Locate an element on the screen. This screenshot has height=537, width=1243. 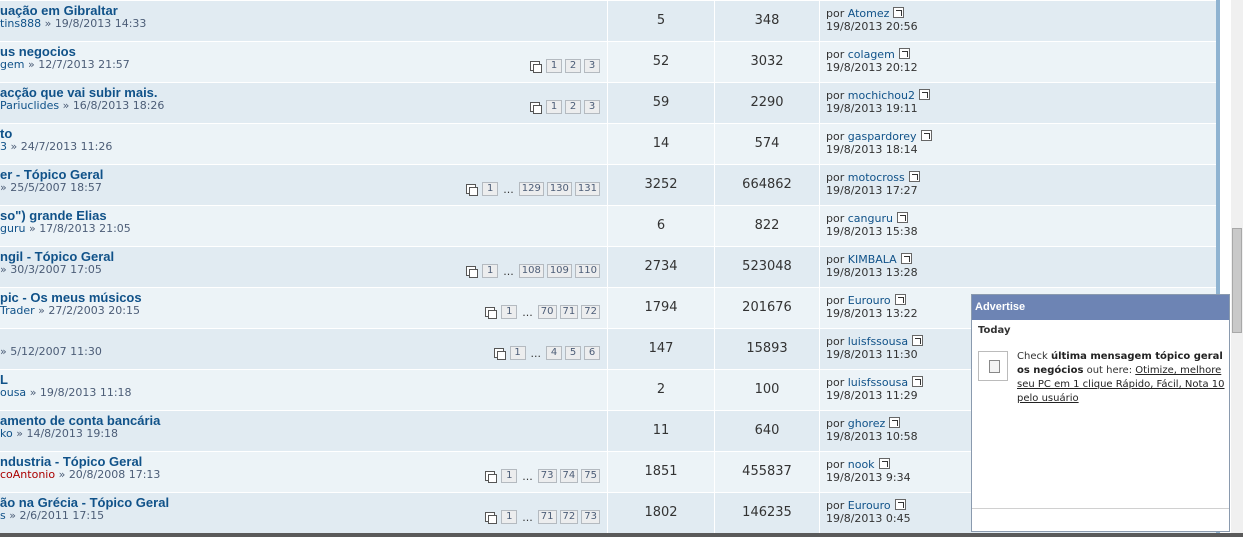
last-post-user: canguru is located at coordinates (870, 218).